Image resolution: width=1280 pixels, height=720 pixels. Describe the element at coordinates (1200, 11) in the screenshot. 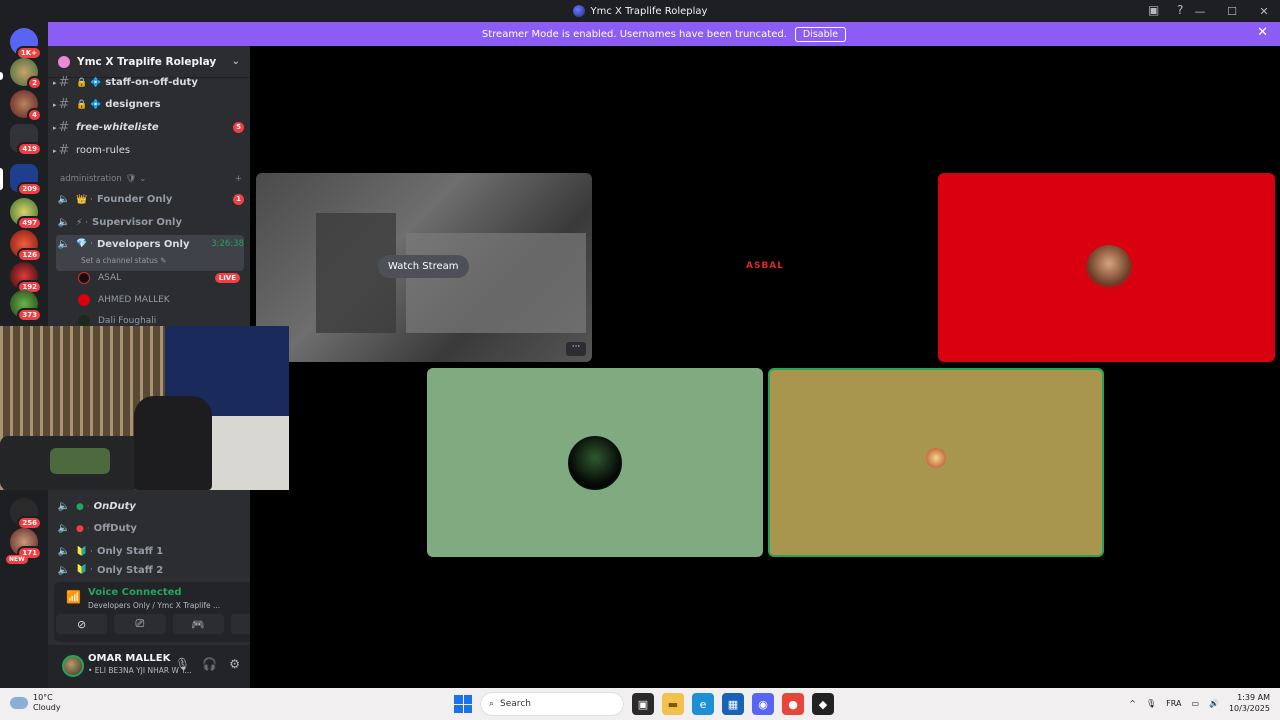

I see `minimize-button: —` at that location.